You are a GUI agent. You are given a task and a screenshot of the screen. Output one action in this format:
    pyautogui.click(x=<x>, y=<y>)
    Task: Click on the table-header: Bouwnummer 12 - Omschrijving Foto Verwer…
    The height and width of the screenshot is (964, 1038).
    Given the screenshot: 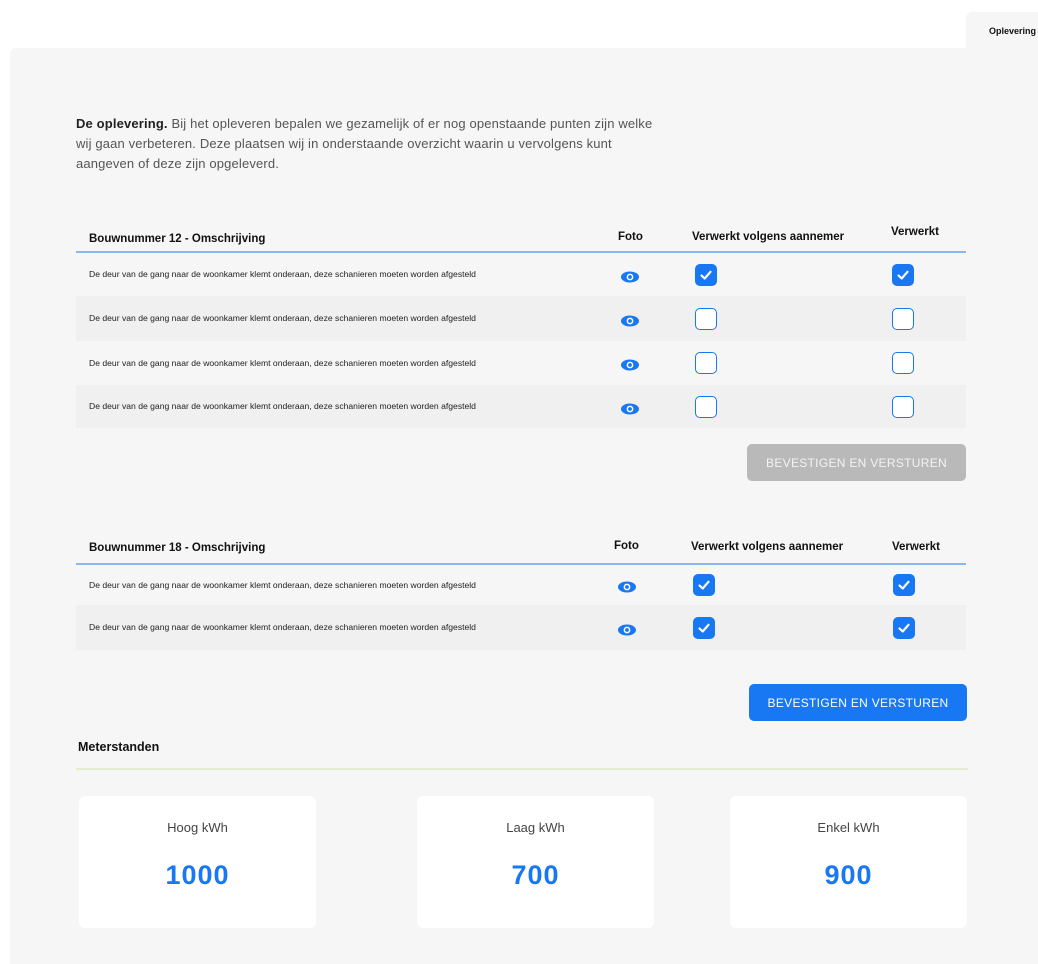 What is the action you would take?
    pyautogui.click(x=521, y=239)
    